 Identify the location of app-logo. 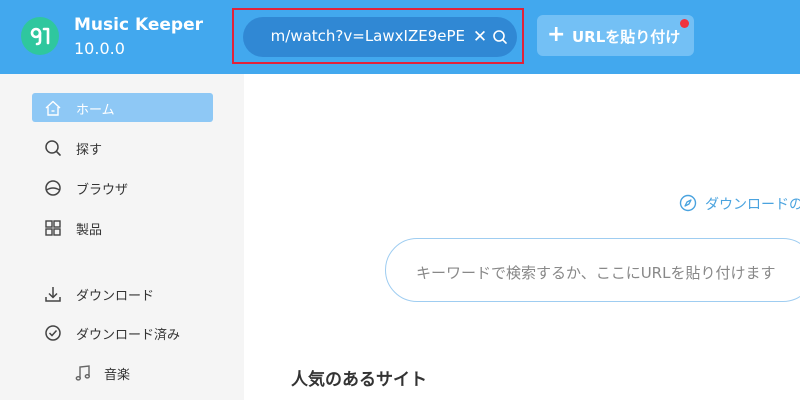
(40, 36).